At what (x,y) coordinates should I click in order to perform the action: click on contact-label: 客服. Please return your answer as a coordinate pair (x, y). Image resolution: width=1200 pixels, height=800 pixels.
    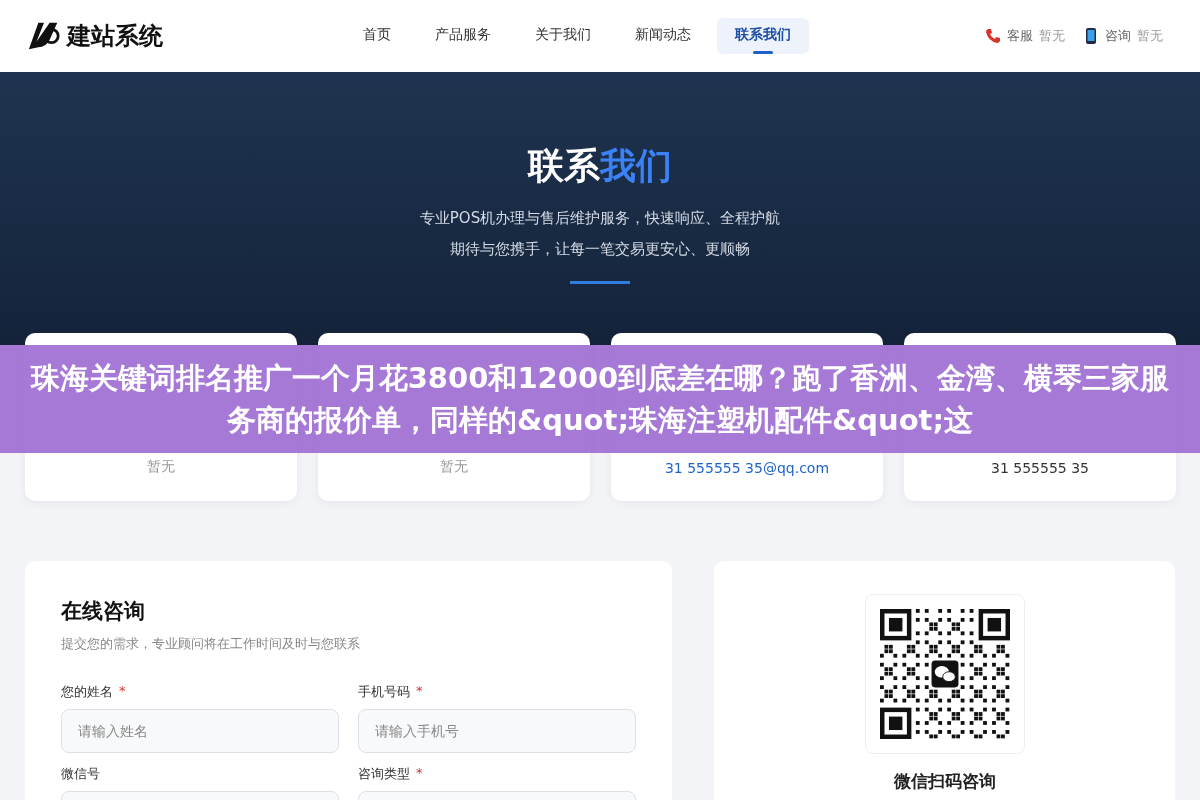
    Looking at the image, I should click on (1020, 36).